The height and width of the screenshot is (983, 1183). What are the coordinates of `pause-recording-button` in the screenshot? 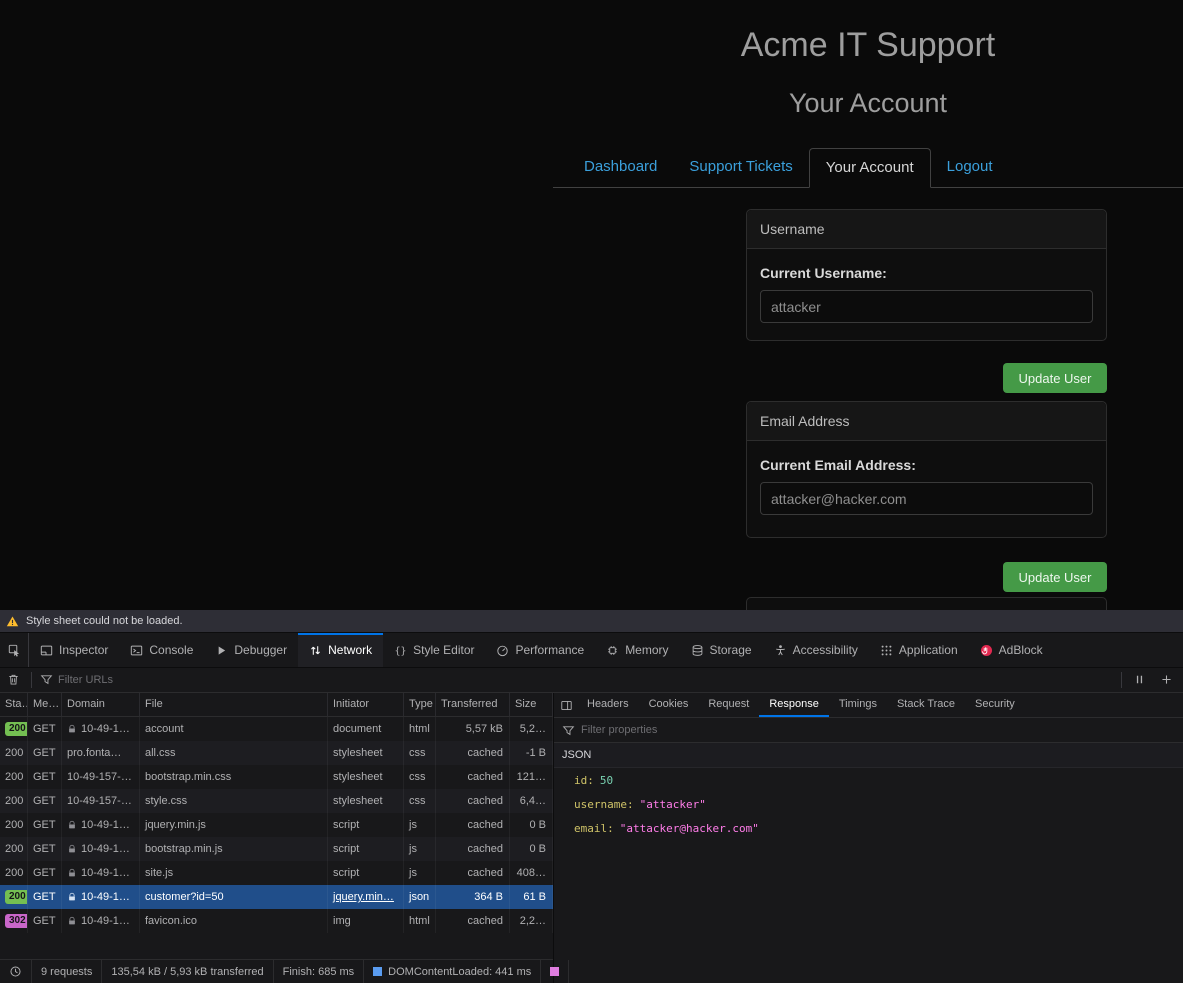 It's located at (1139, 679).